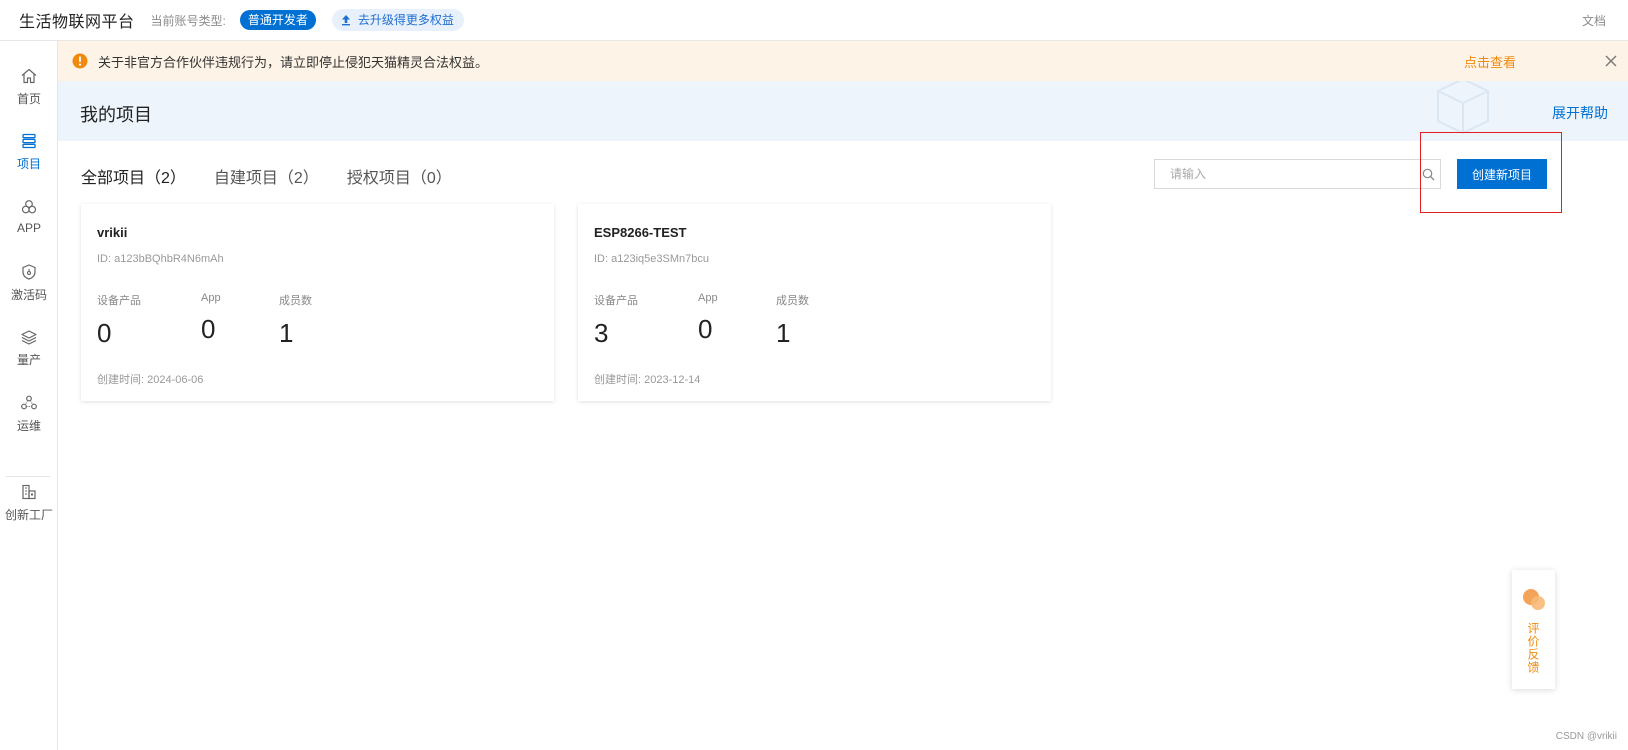 The width and height of the screenshot is (1628, 750). I want to click on page-title: 我的项目, so click(116, 115).